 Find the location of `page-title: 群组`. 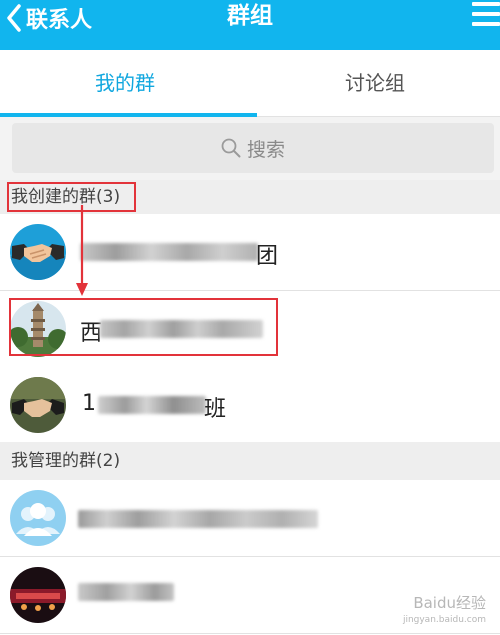

page-title: 群组 is located at coordinates (250, 16).